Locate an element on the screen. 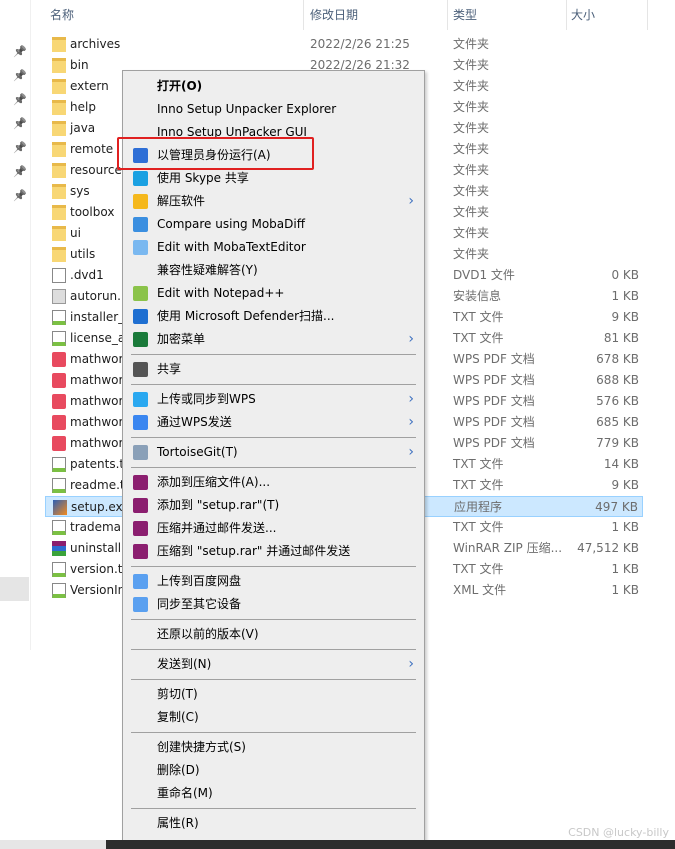 The width and height of the screenshot is (675, 849). menu-item: 使用 Skype 共享 is located at coordinates (273, 178).